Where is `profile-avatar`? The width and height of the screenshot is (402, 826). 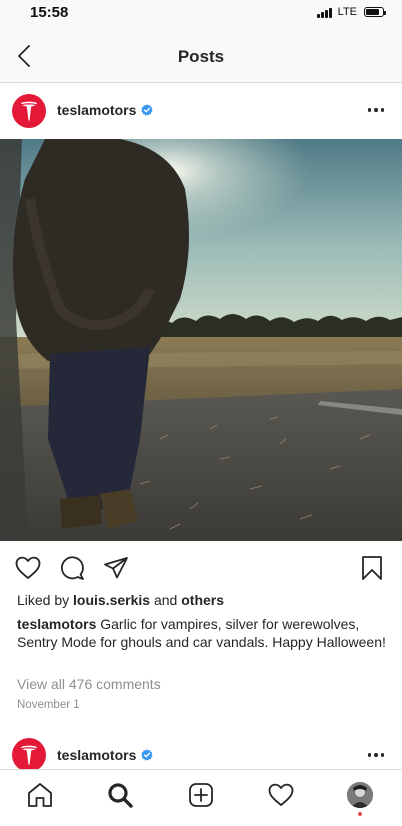
profile-avatar is located at coordinates (360, 795).